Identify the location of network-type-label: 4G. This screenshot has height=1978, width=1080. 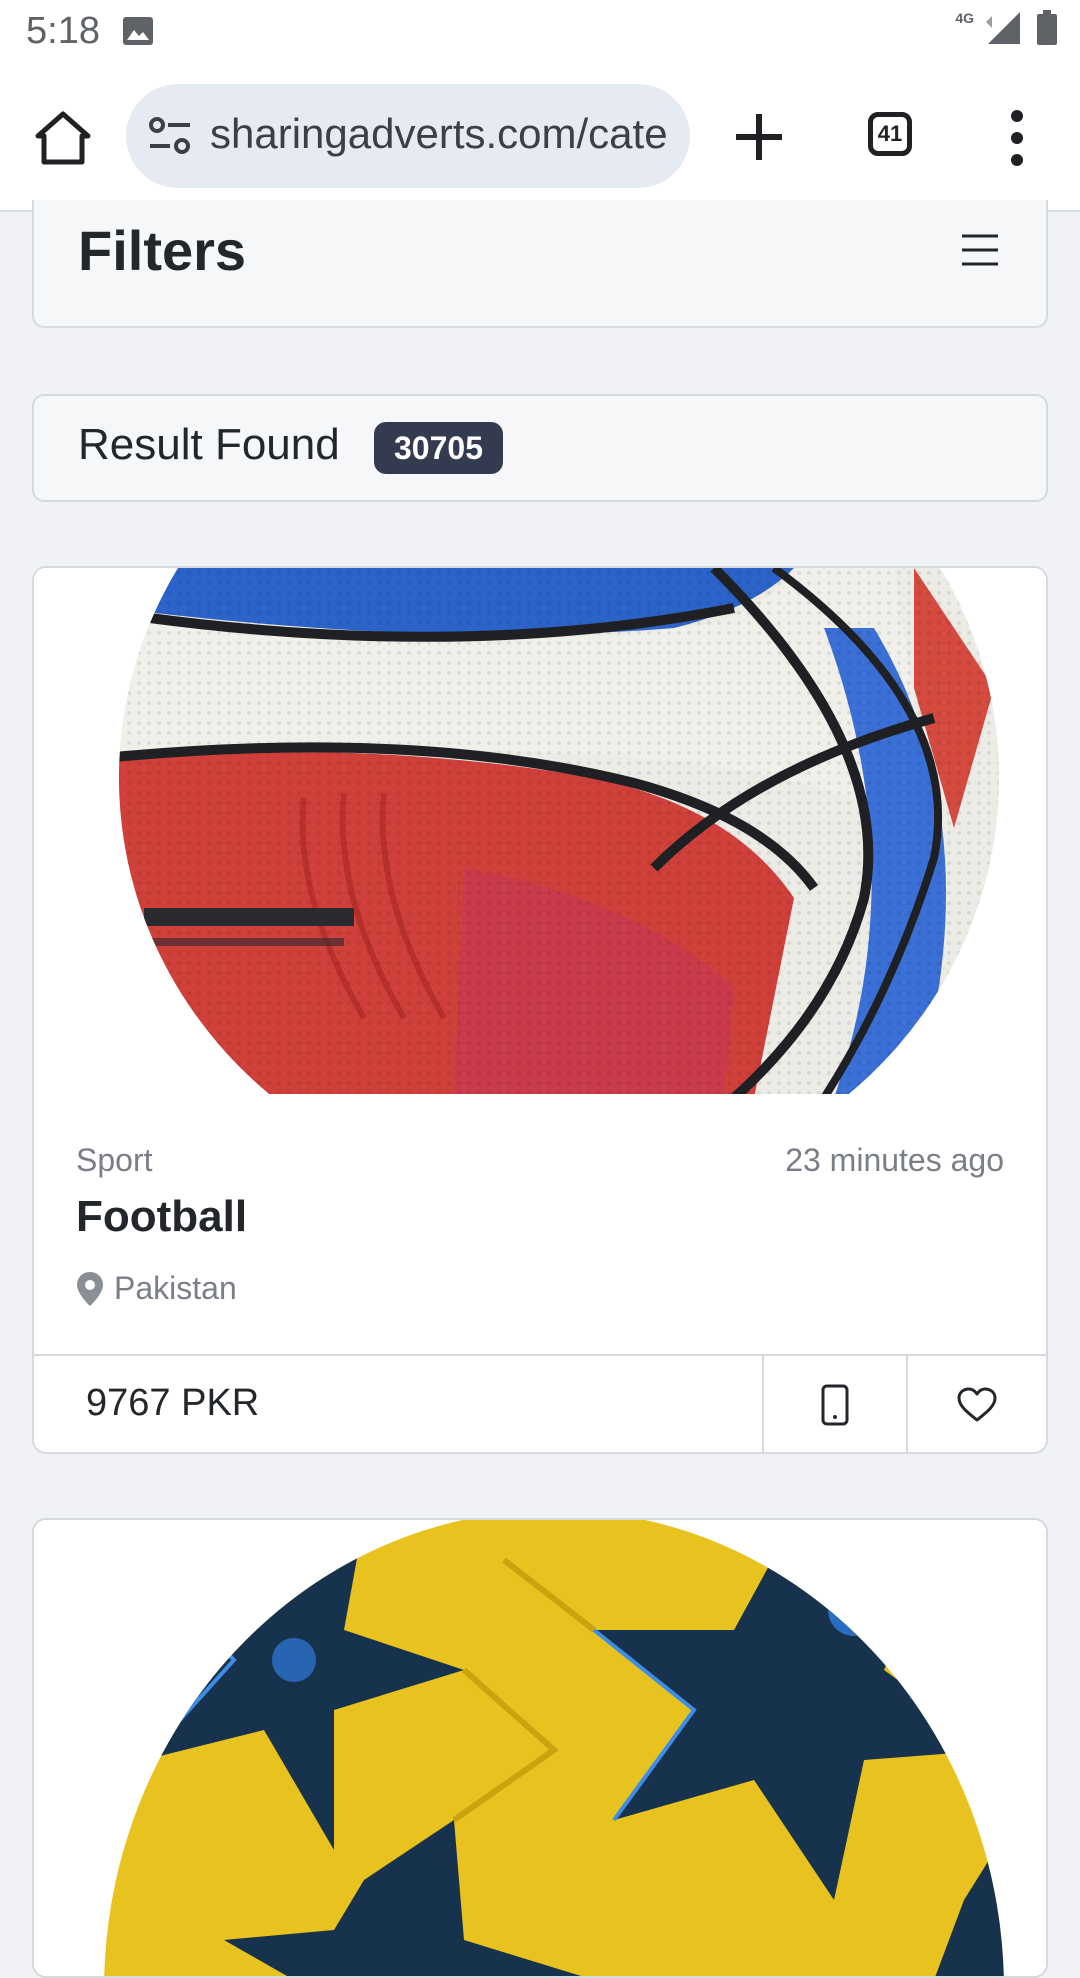
(964, 18).